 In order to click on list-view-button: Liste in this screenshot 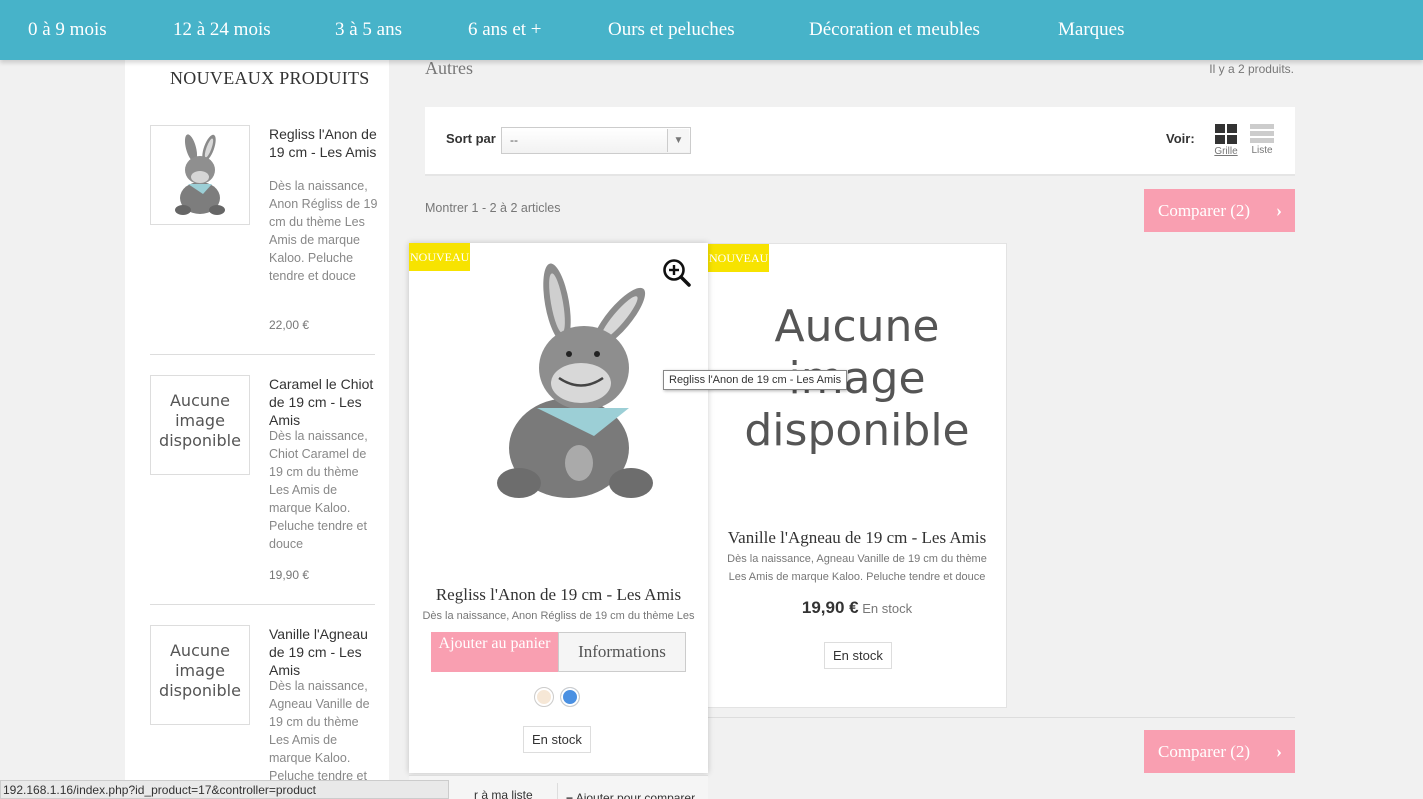, I will do `click(1262, 140)`.